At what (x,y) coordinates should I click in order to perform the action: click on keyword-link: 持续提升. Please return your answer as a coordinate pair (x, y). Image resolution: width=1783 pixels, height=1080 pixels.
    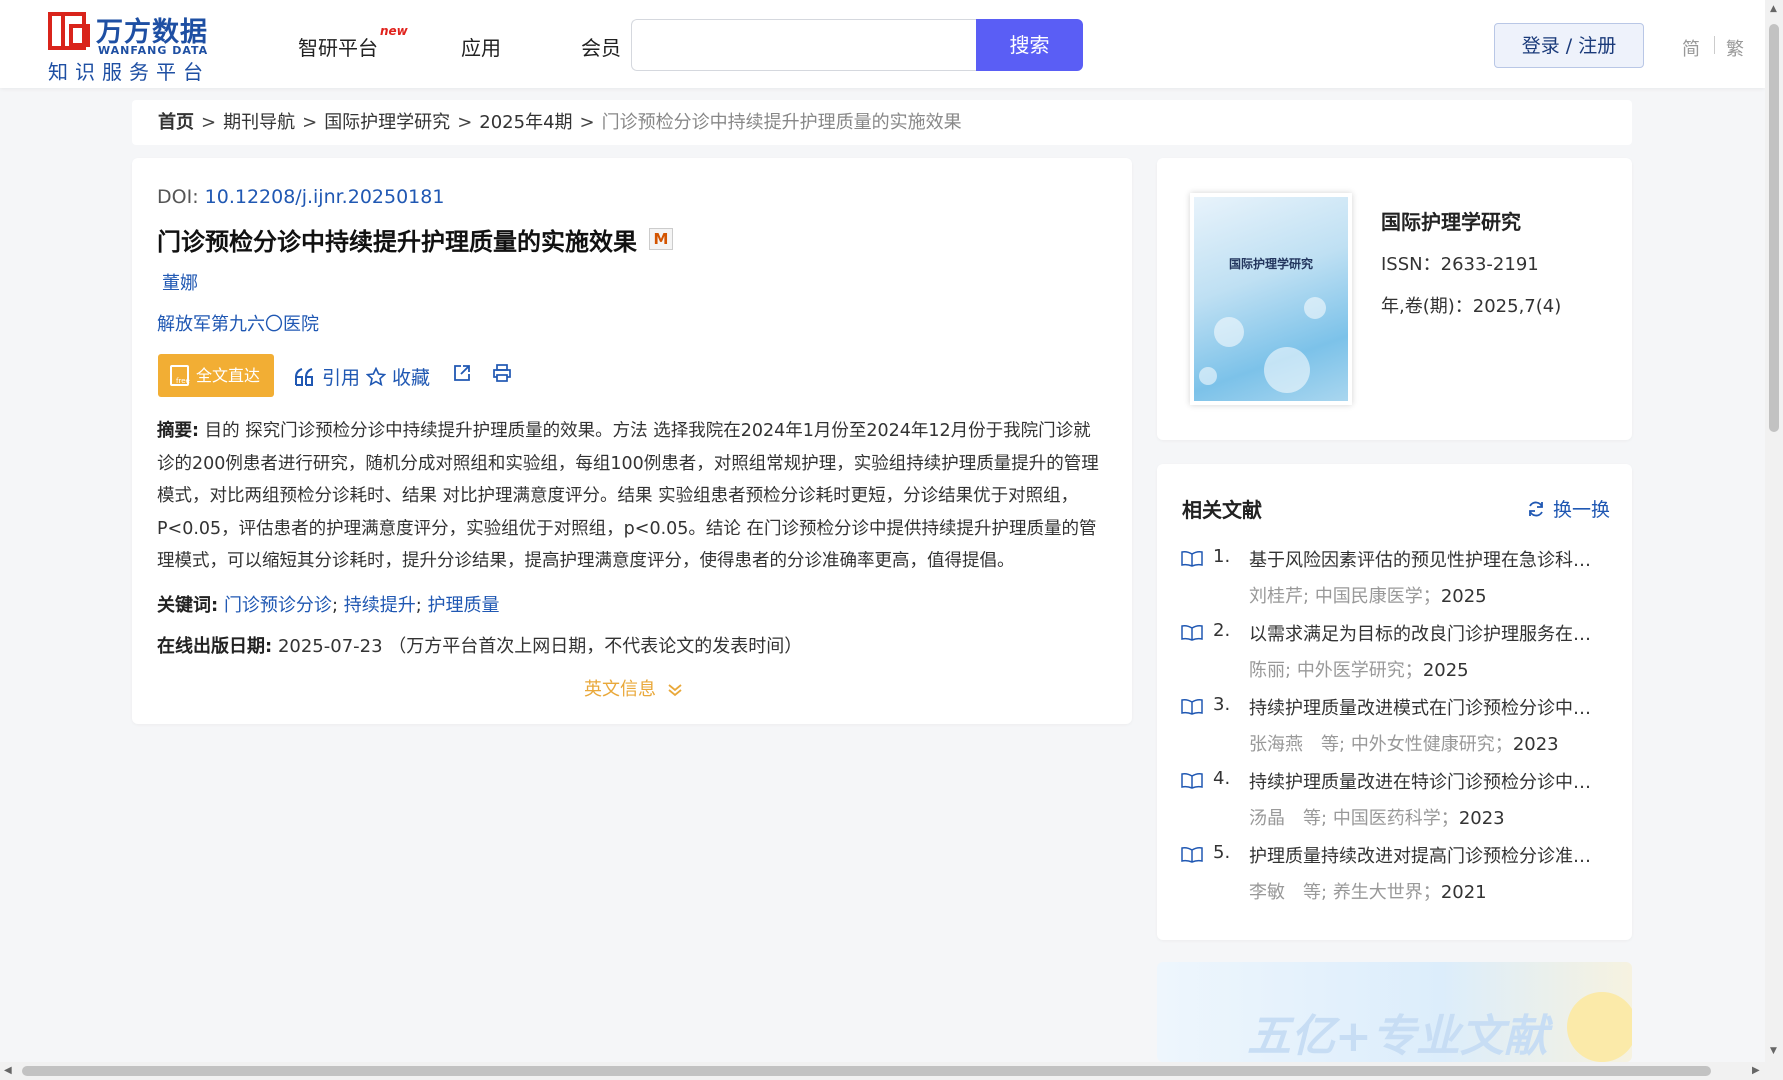
    Looking at the image, I should click on (380, 605).